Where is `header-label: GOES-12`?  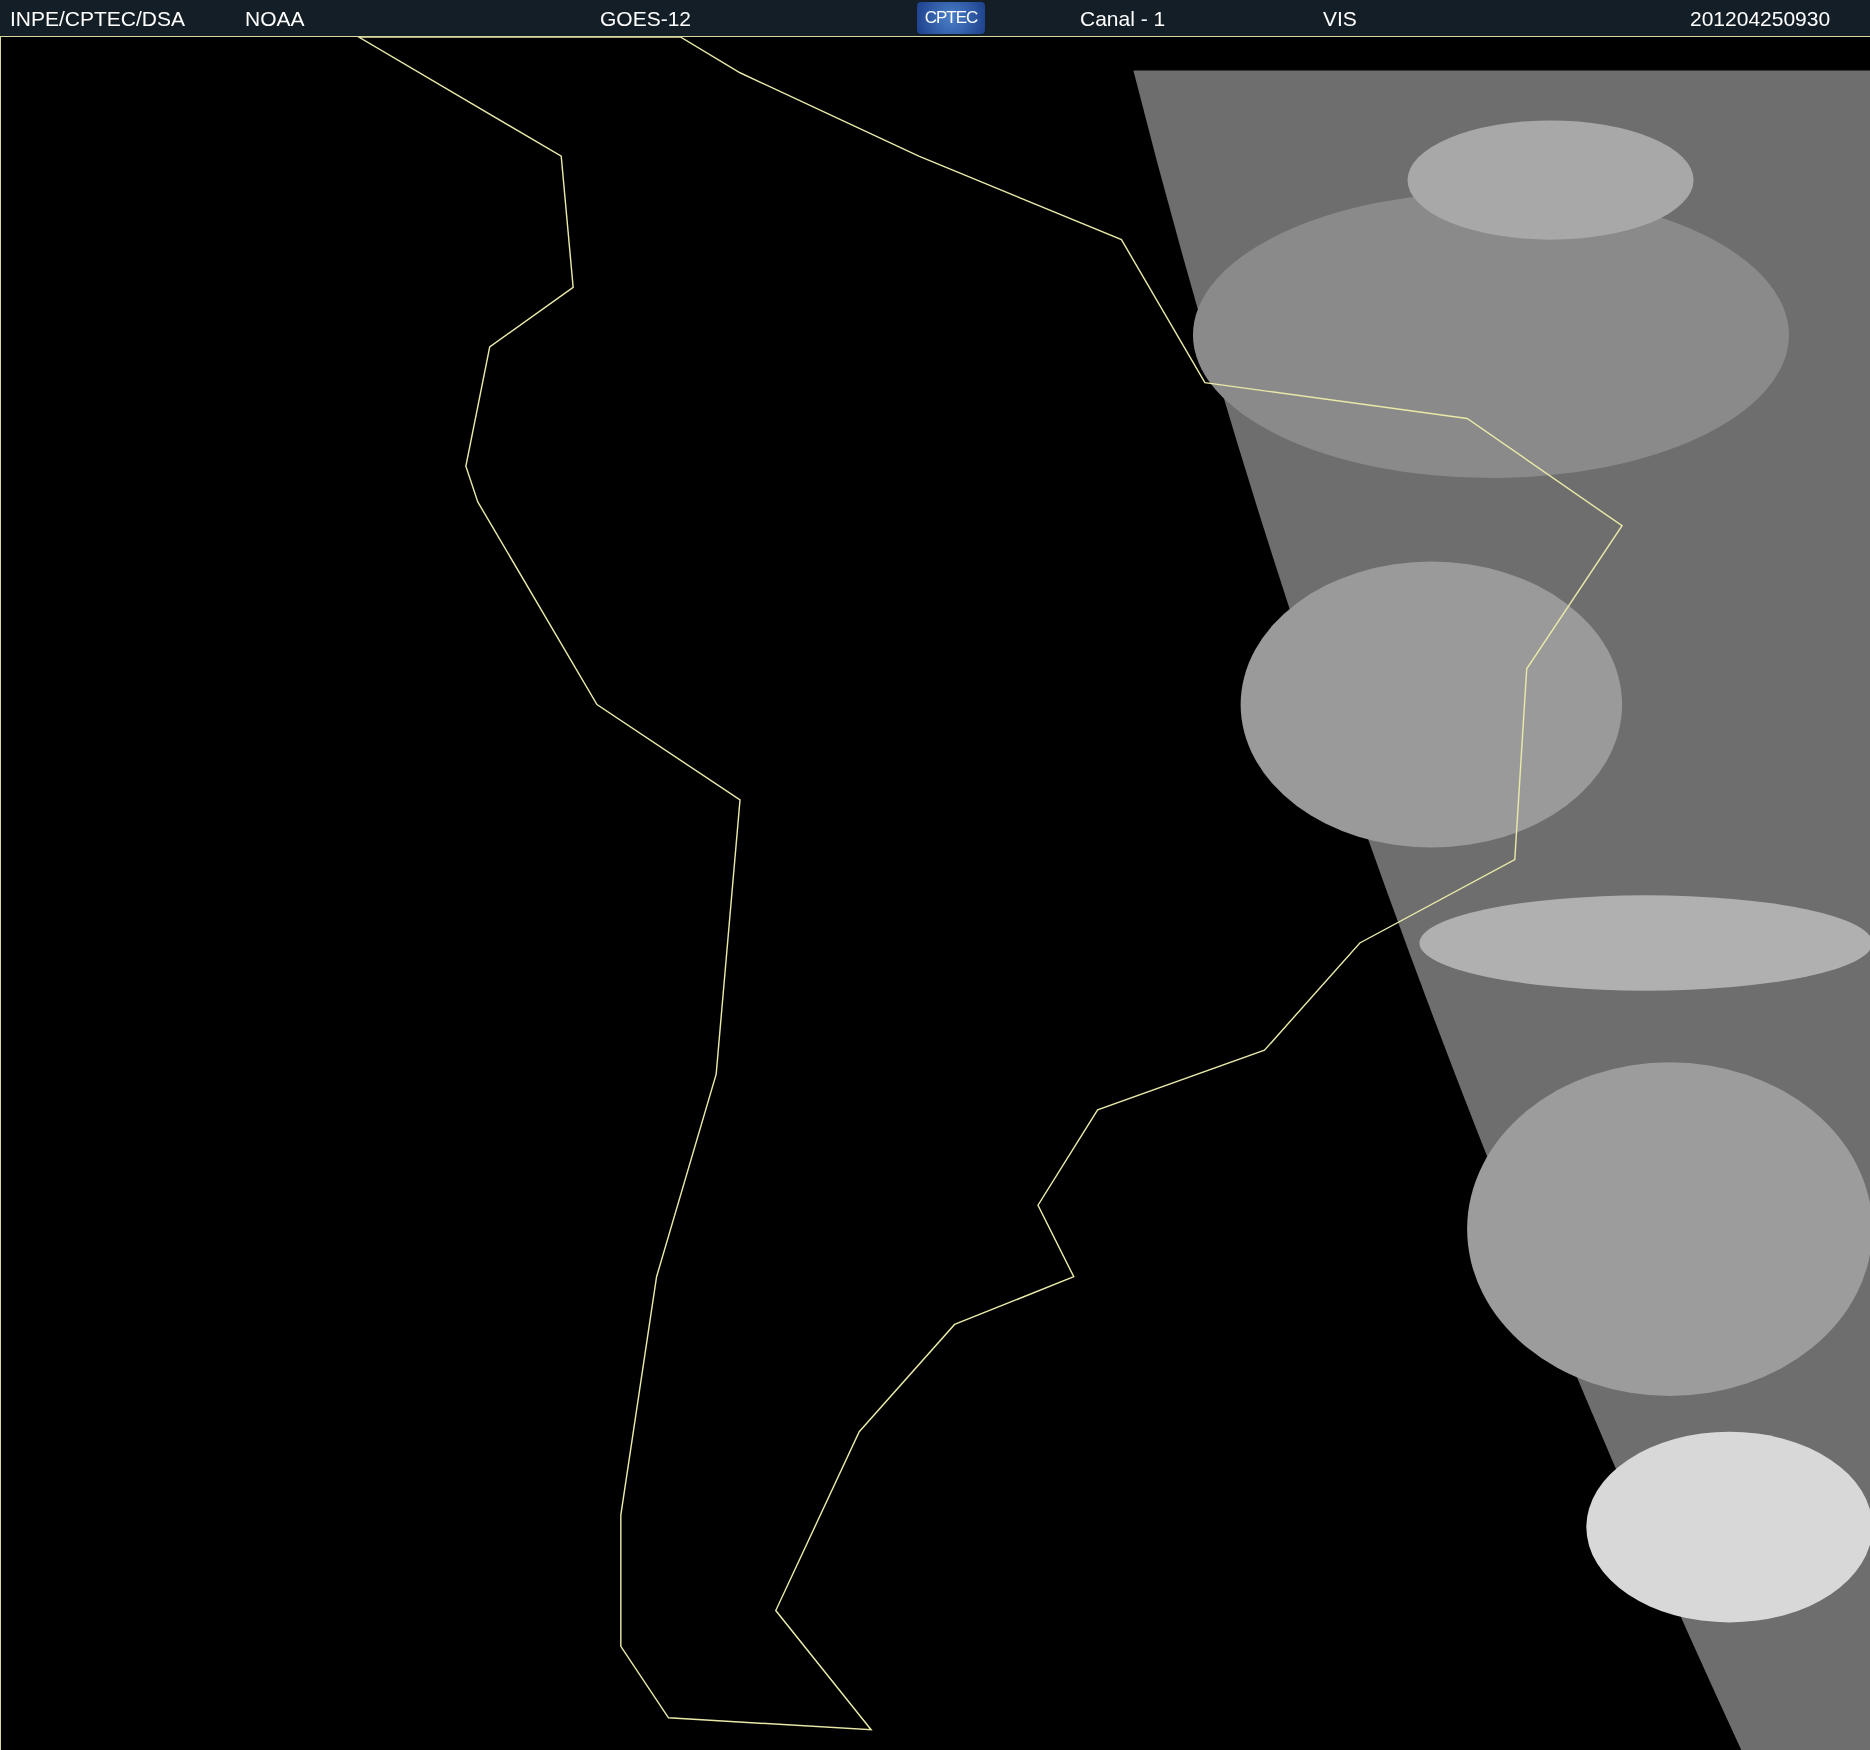
header-label: GOES-12 is located at coordinates (646, 19).